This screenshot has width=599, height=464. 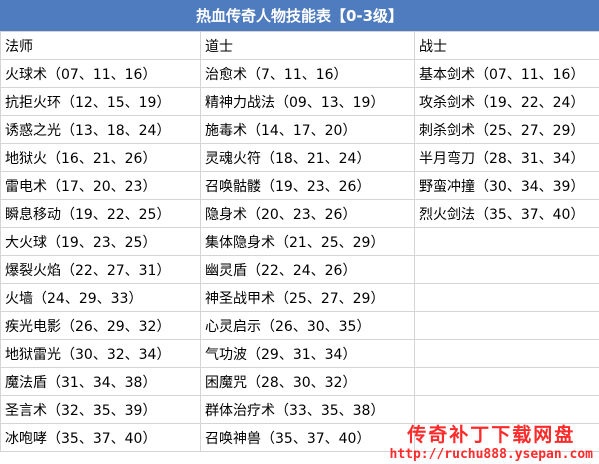 I want to click on taoist-skill-cell: 困魔咒（28、30、32）, so click(x=307, y=381).